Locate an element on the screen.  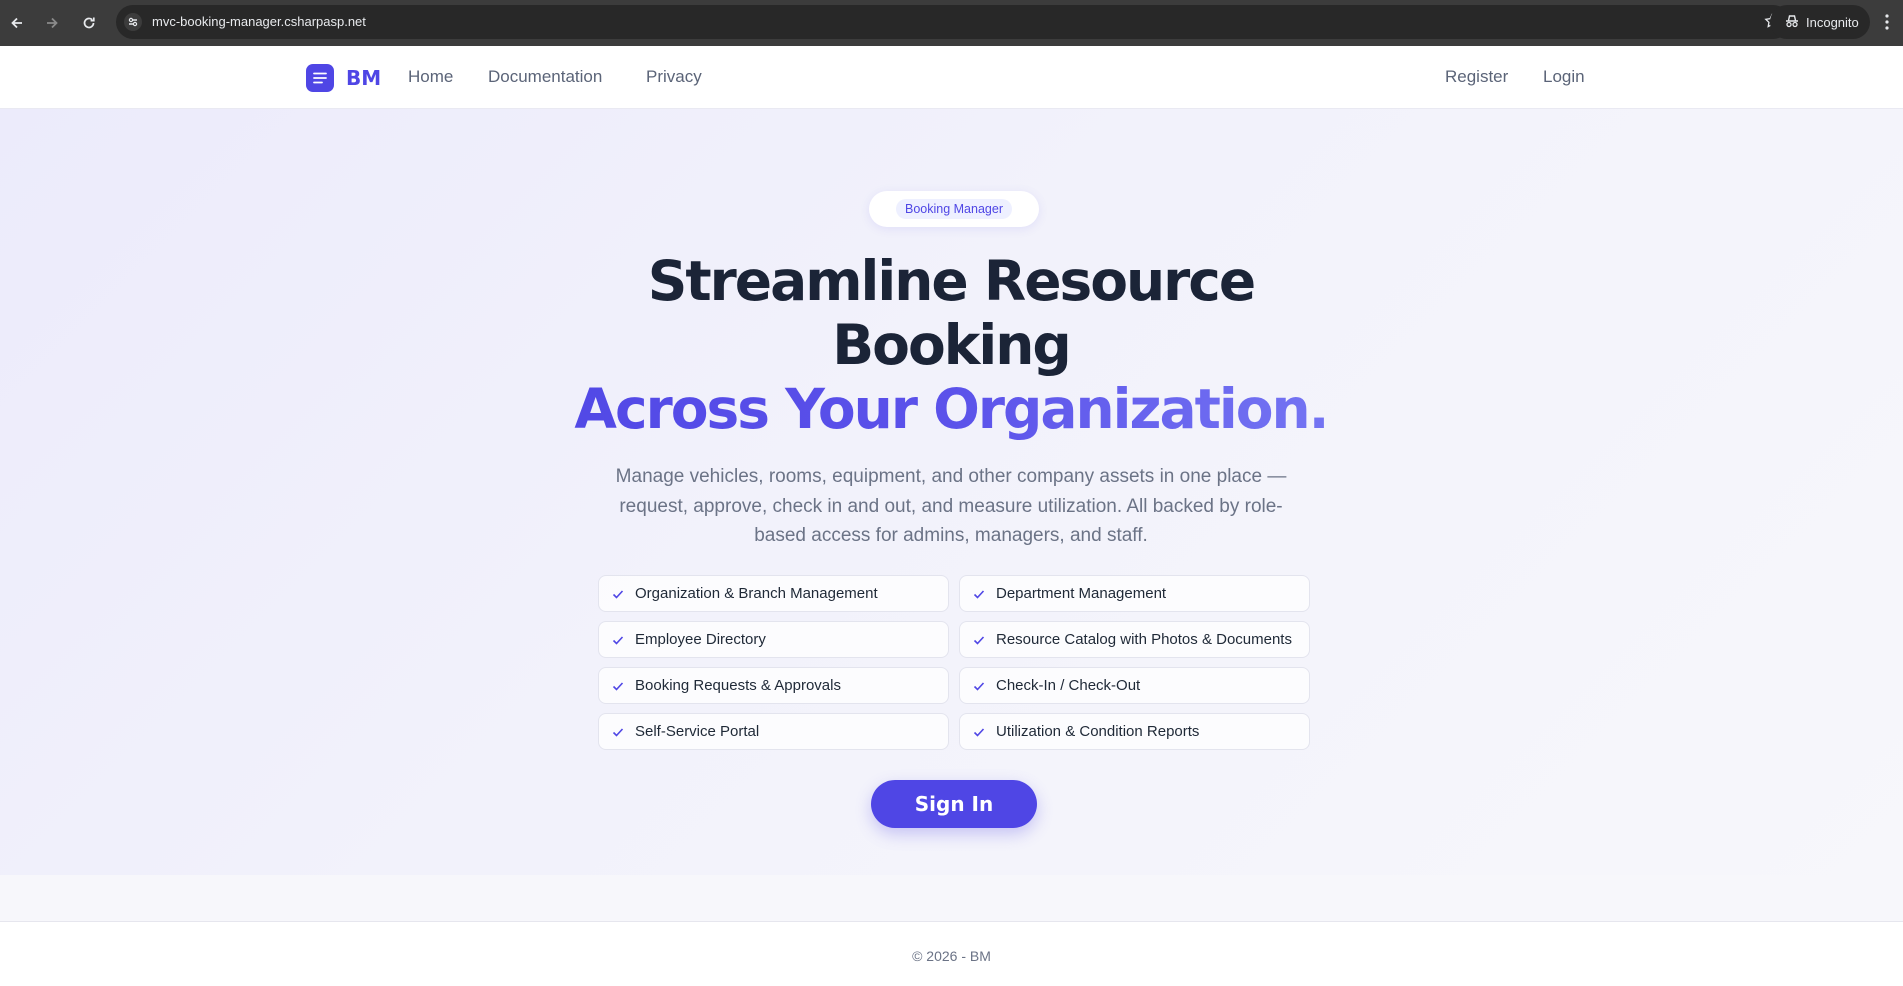
feature-item: Resource Catalog with Photos & Documents is located at coordinates (1134, 639).